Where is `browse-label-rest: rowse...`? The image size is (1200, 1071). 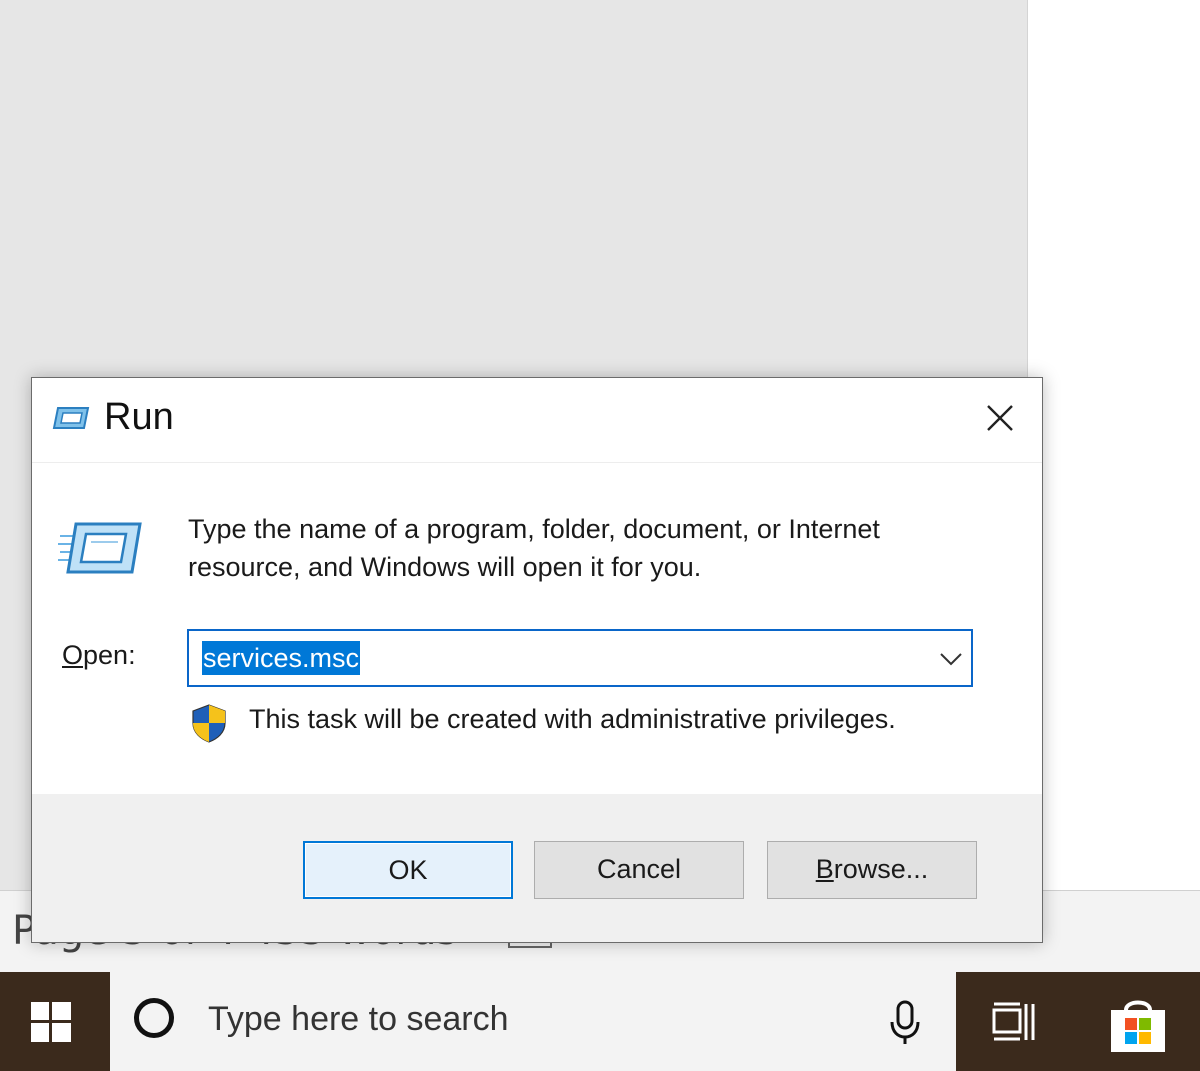 browse-label-rest: rowse... is located at coordinates (881, 869).